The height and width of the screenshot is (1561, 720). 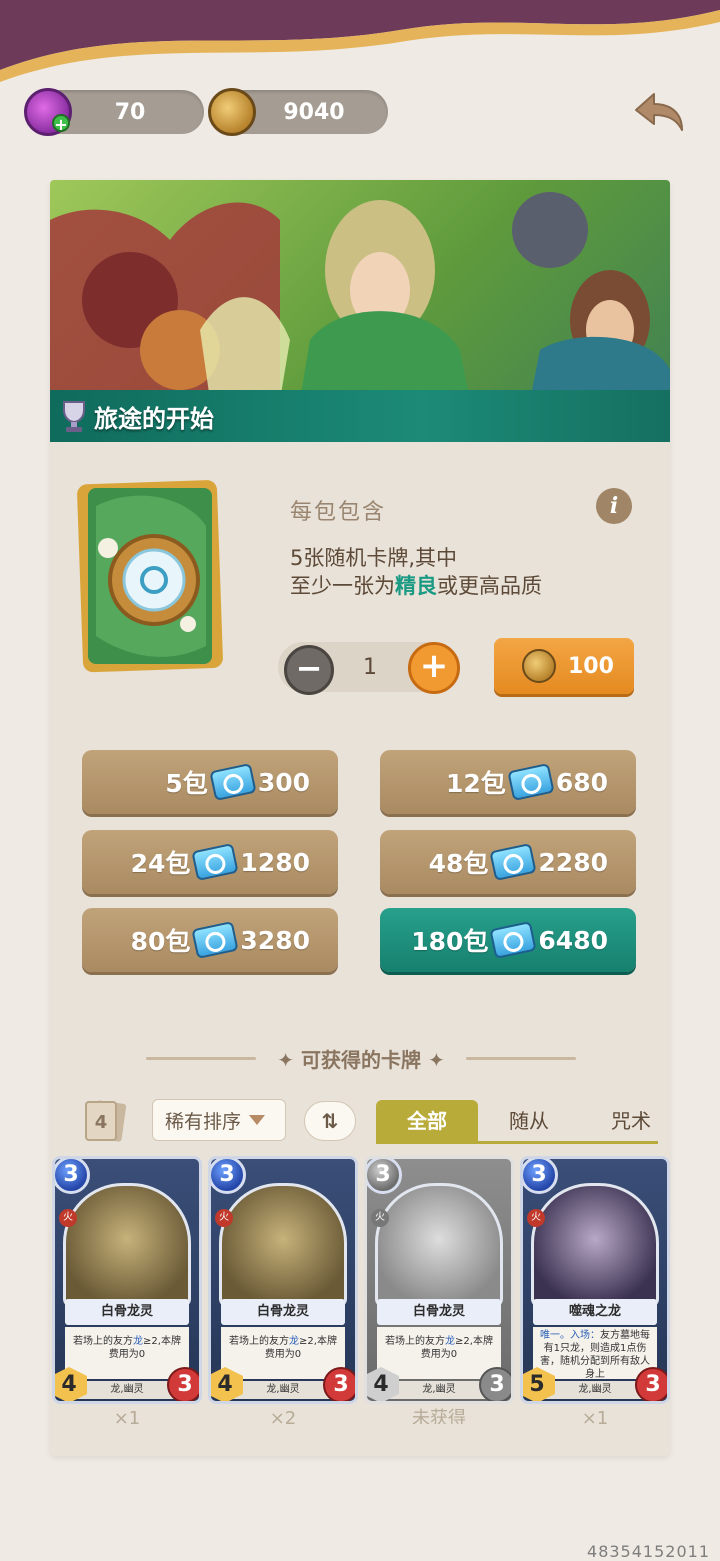 I want to click on back-arrow-icon, so click(x=660, y=112).